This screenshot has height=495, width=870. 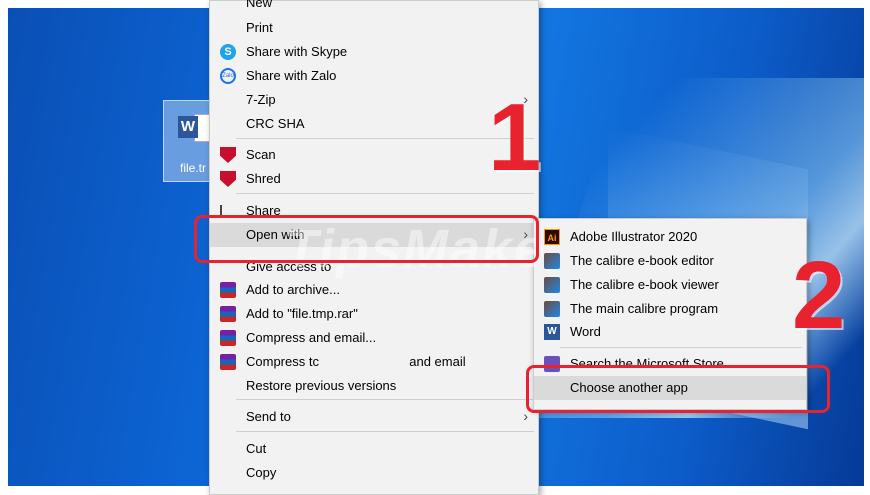 I want to click on menu-item-share-skype: S Share with Skype, so click(x=374, y=52).